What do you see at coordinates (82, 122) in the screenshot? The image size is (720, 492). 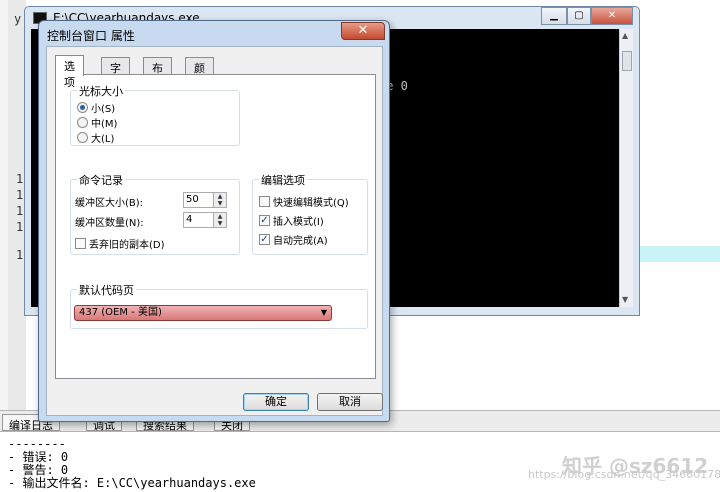 I see `radio-medium` at bounding box center [82, 122].